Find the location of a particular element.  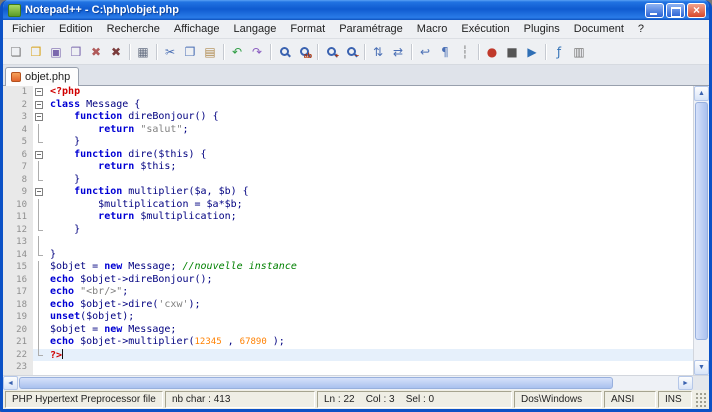

code-text: return $this; is located at coordinates (137, 166).